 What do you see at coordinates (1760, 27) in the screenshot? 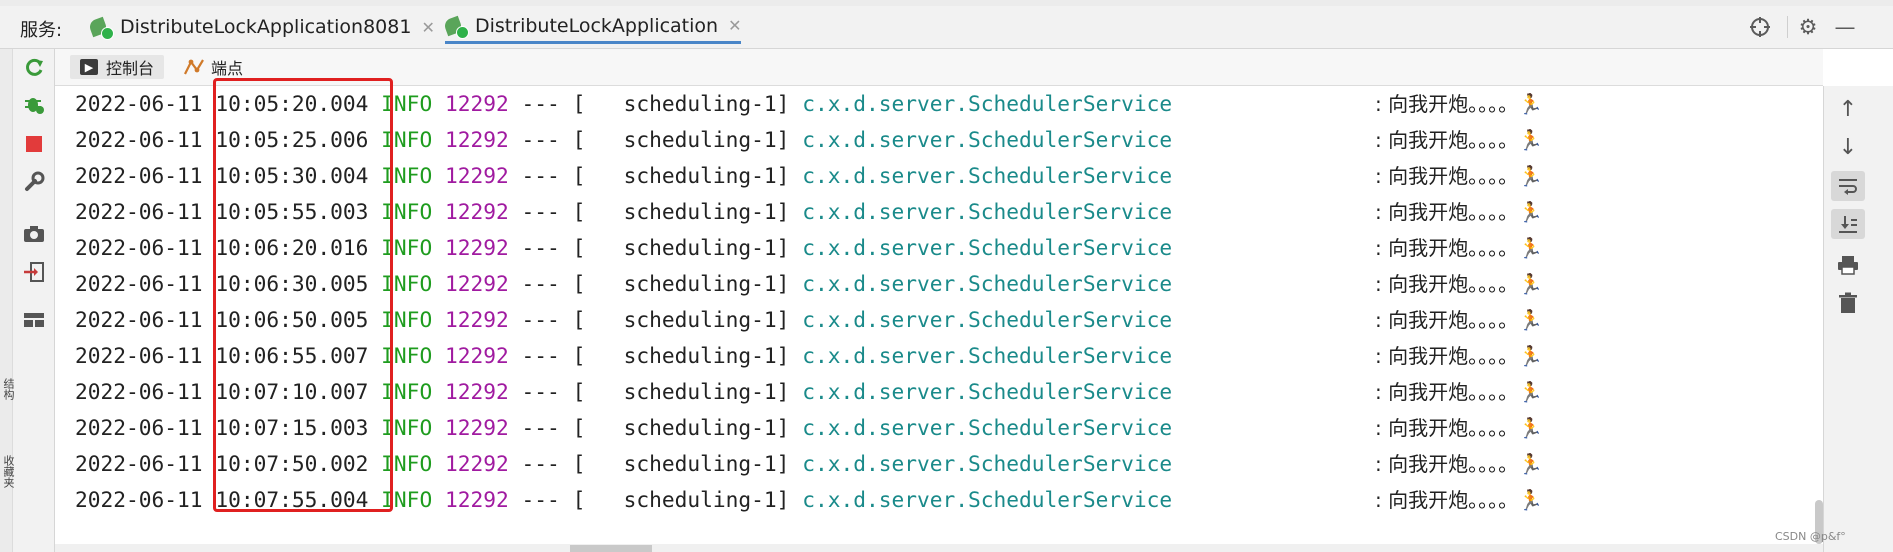
I see `target-icon` at bounding box center [1760, 27].